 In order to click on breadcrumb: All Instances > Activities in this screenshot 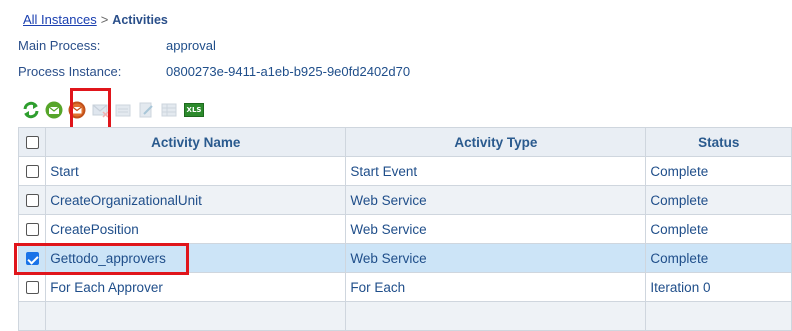, I will do `click(95, 19)`.